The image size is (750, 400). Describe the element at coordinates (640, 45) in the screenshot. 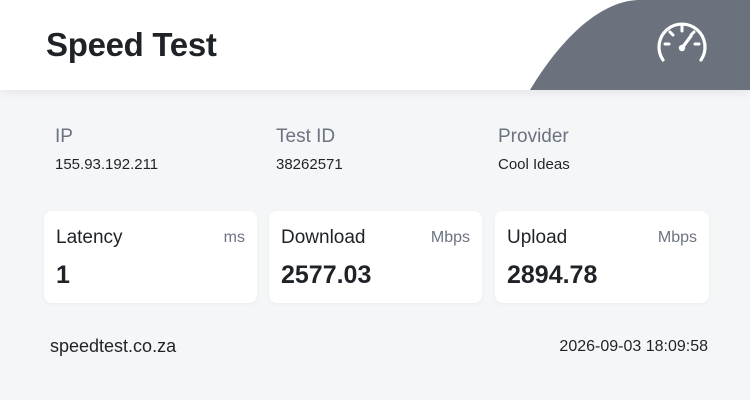

I see `header-accent-shape` at that location.